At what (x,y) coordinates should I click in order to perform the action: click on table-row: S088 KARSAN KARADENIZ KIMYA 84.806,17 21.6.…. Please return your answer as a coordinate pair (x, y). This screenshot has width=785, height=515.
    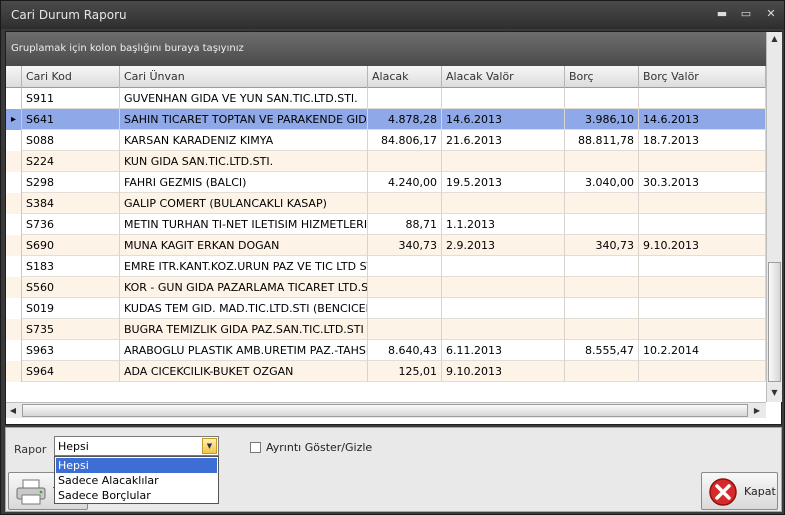
    Looking at the image, I should click on (386, 140).